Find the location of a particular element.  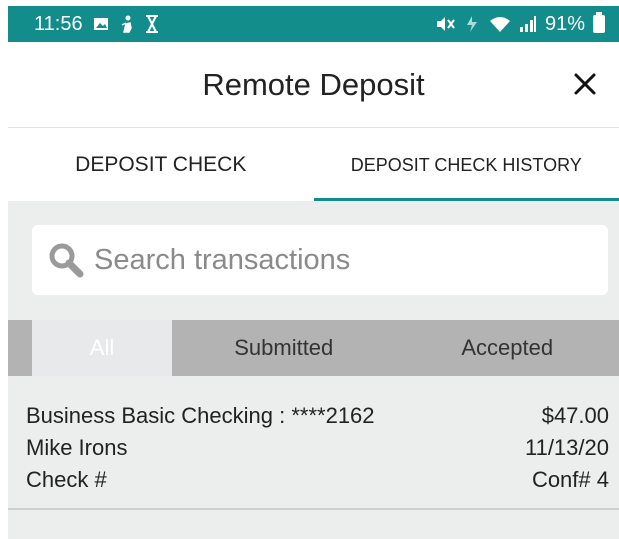

status-bar-right: 91% is located at coordinates (520, 24).